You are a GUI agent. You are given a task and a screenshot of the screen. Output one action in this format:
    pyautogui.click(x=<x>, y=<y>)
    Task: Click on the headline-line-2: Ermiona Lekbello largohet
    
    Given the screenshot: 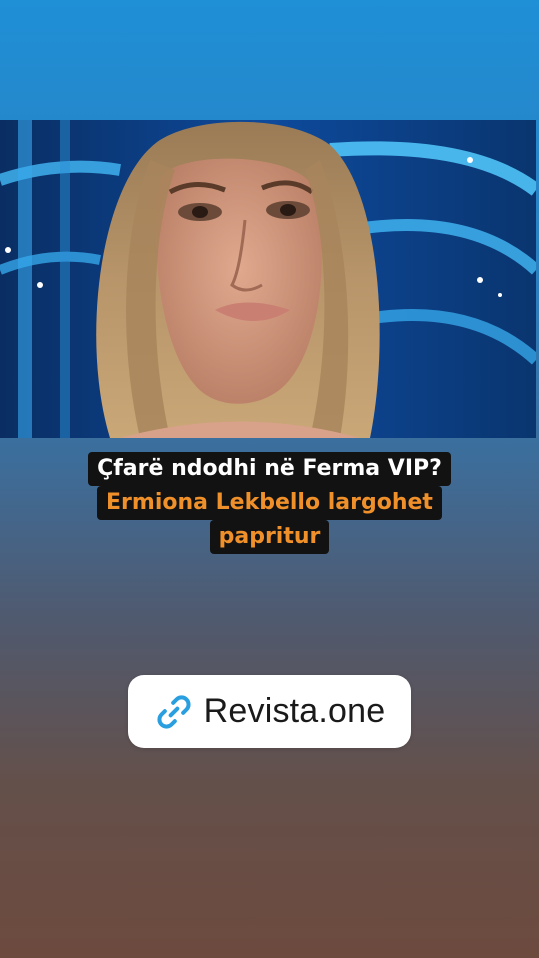 What is the action you would take?
    pyautogui.click(x=269, y=503)
    